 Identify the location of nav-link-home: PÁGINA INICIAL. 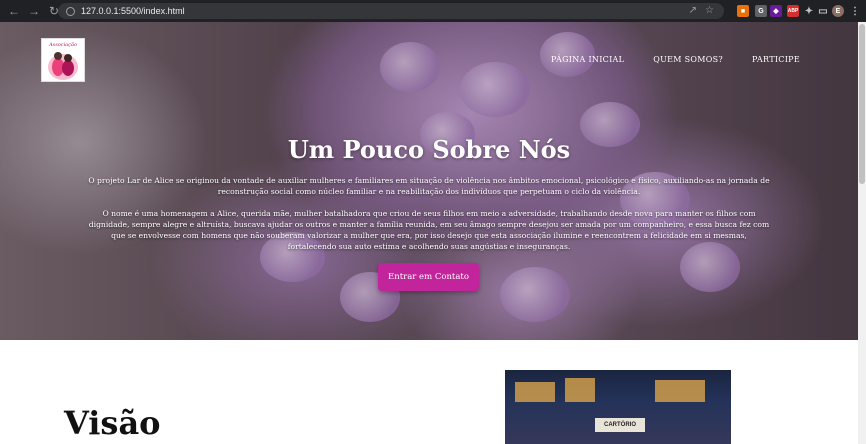
(587, 59).